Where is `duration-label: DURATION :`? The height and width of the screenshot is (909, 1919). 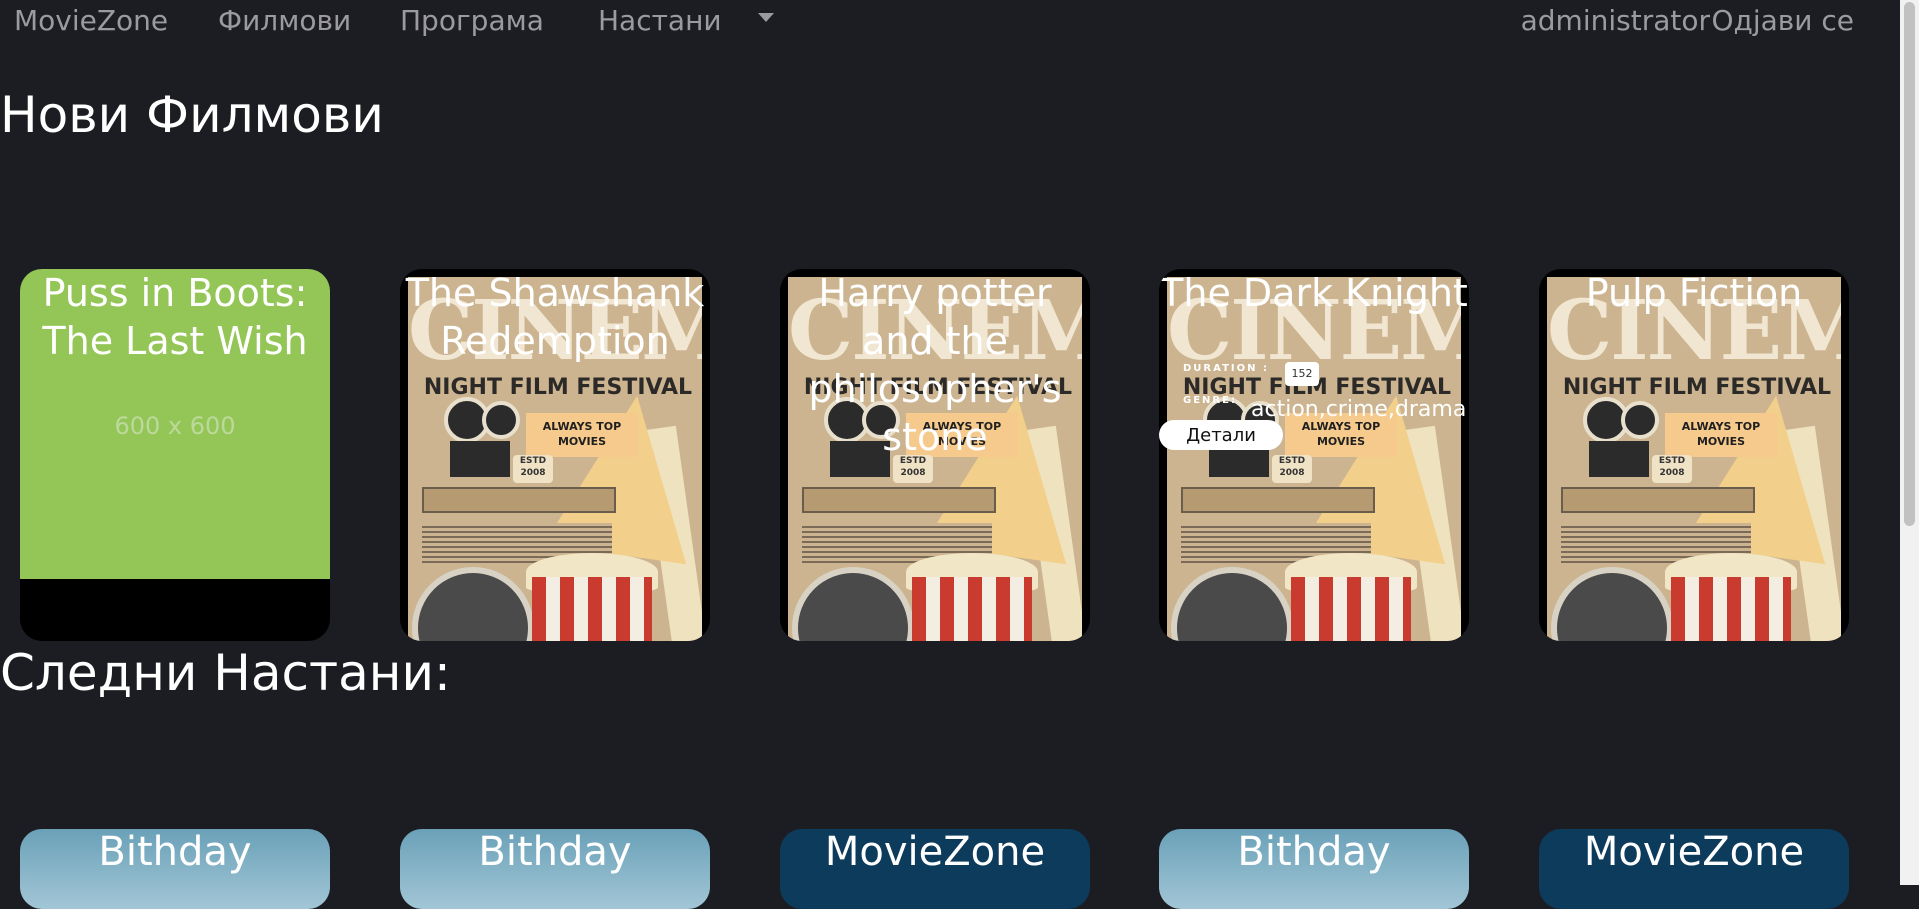
duration-label: DURATION : is located at coordinates (1226, 368).